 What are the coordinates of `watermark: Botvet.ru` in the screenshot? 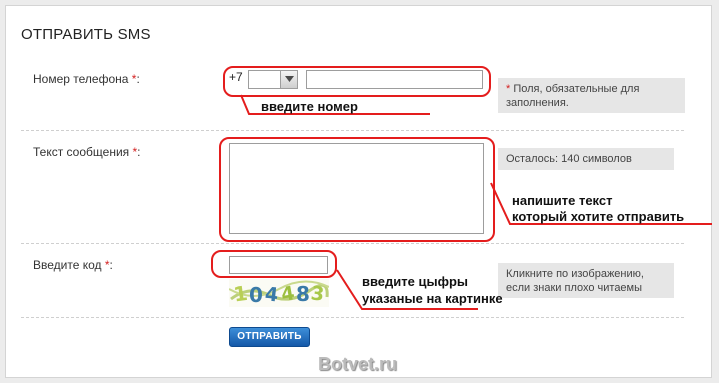 It's located at (358, 364).